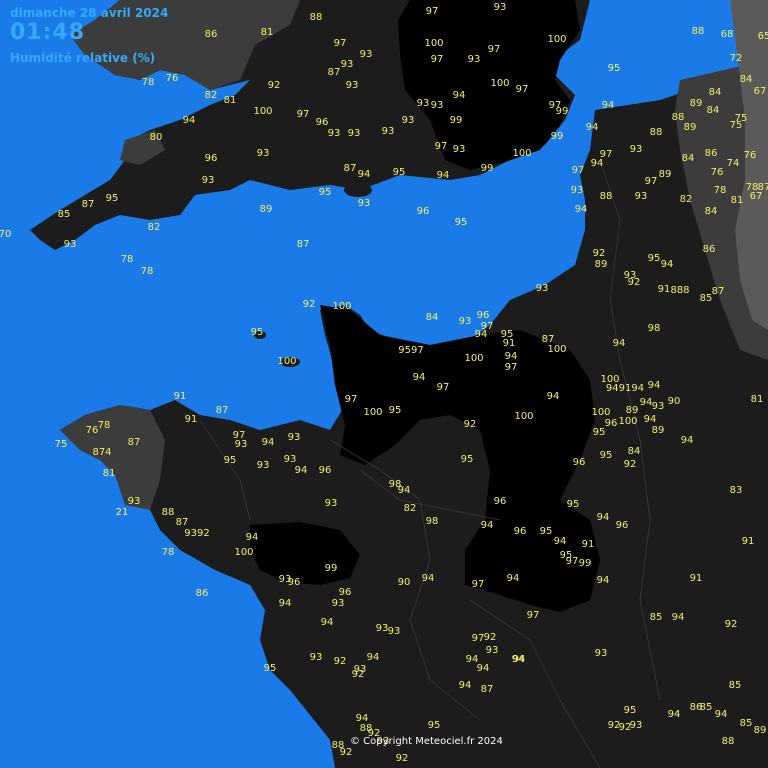 This screenshot has height=768, width=768. I want to click on station-value: 74, so click(733, 163).